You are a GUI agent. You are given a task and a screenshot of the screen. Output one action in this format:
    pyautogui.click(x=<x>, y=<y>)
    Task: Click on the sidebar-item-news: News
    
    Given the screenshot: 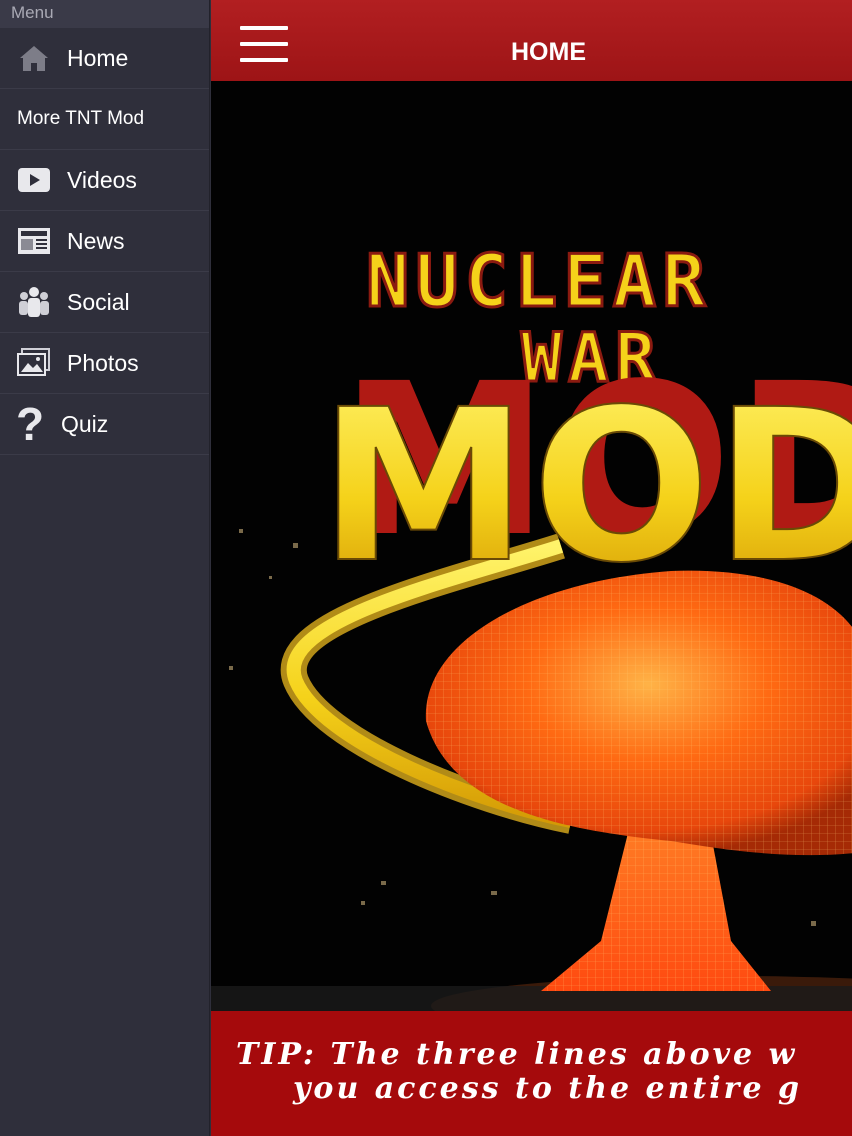 What is the action you would take?
    pyautogui.click(x=104, y=241)
    